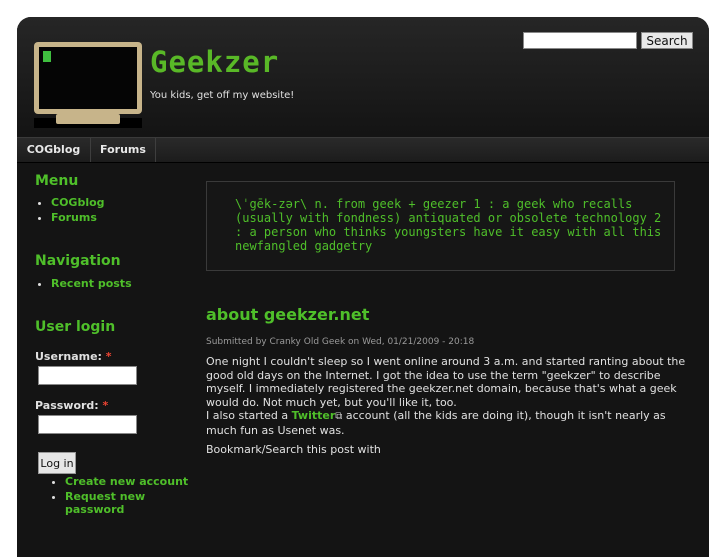 The image size is (727, 557). I want to click on create-account-link: Create new account, so click(130, 481).